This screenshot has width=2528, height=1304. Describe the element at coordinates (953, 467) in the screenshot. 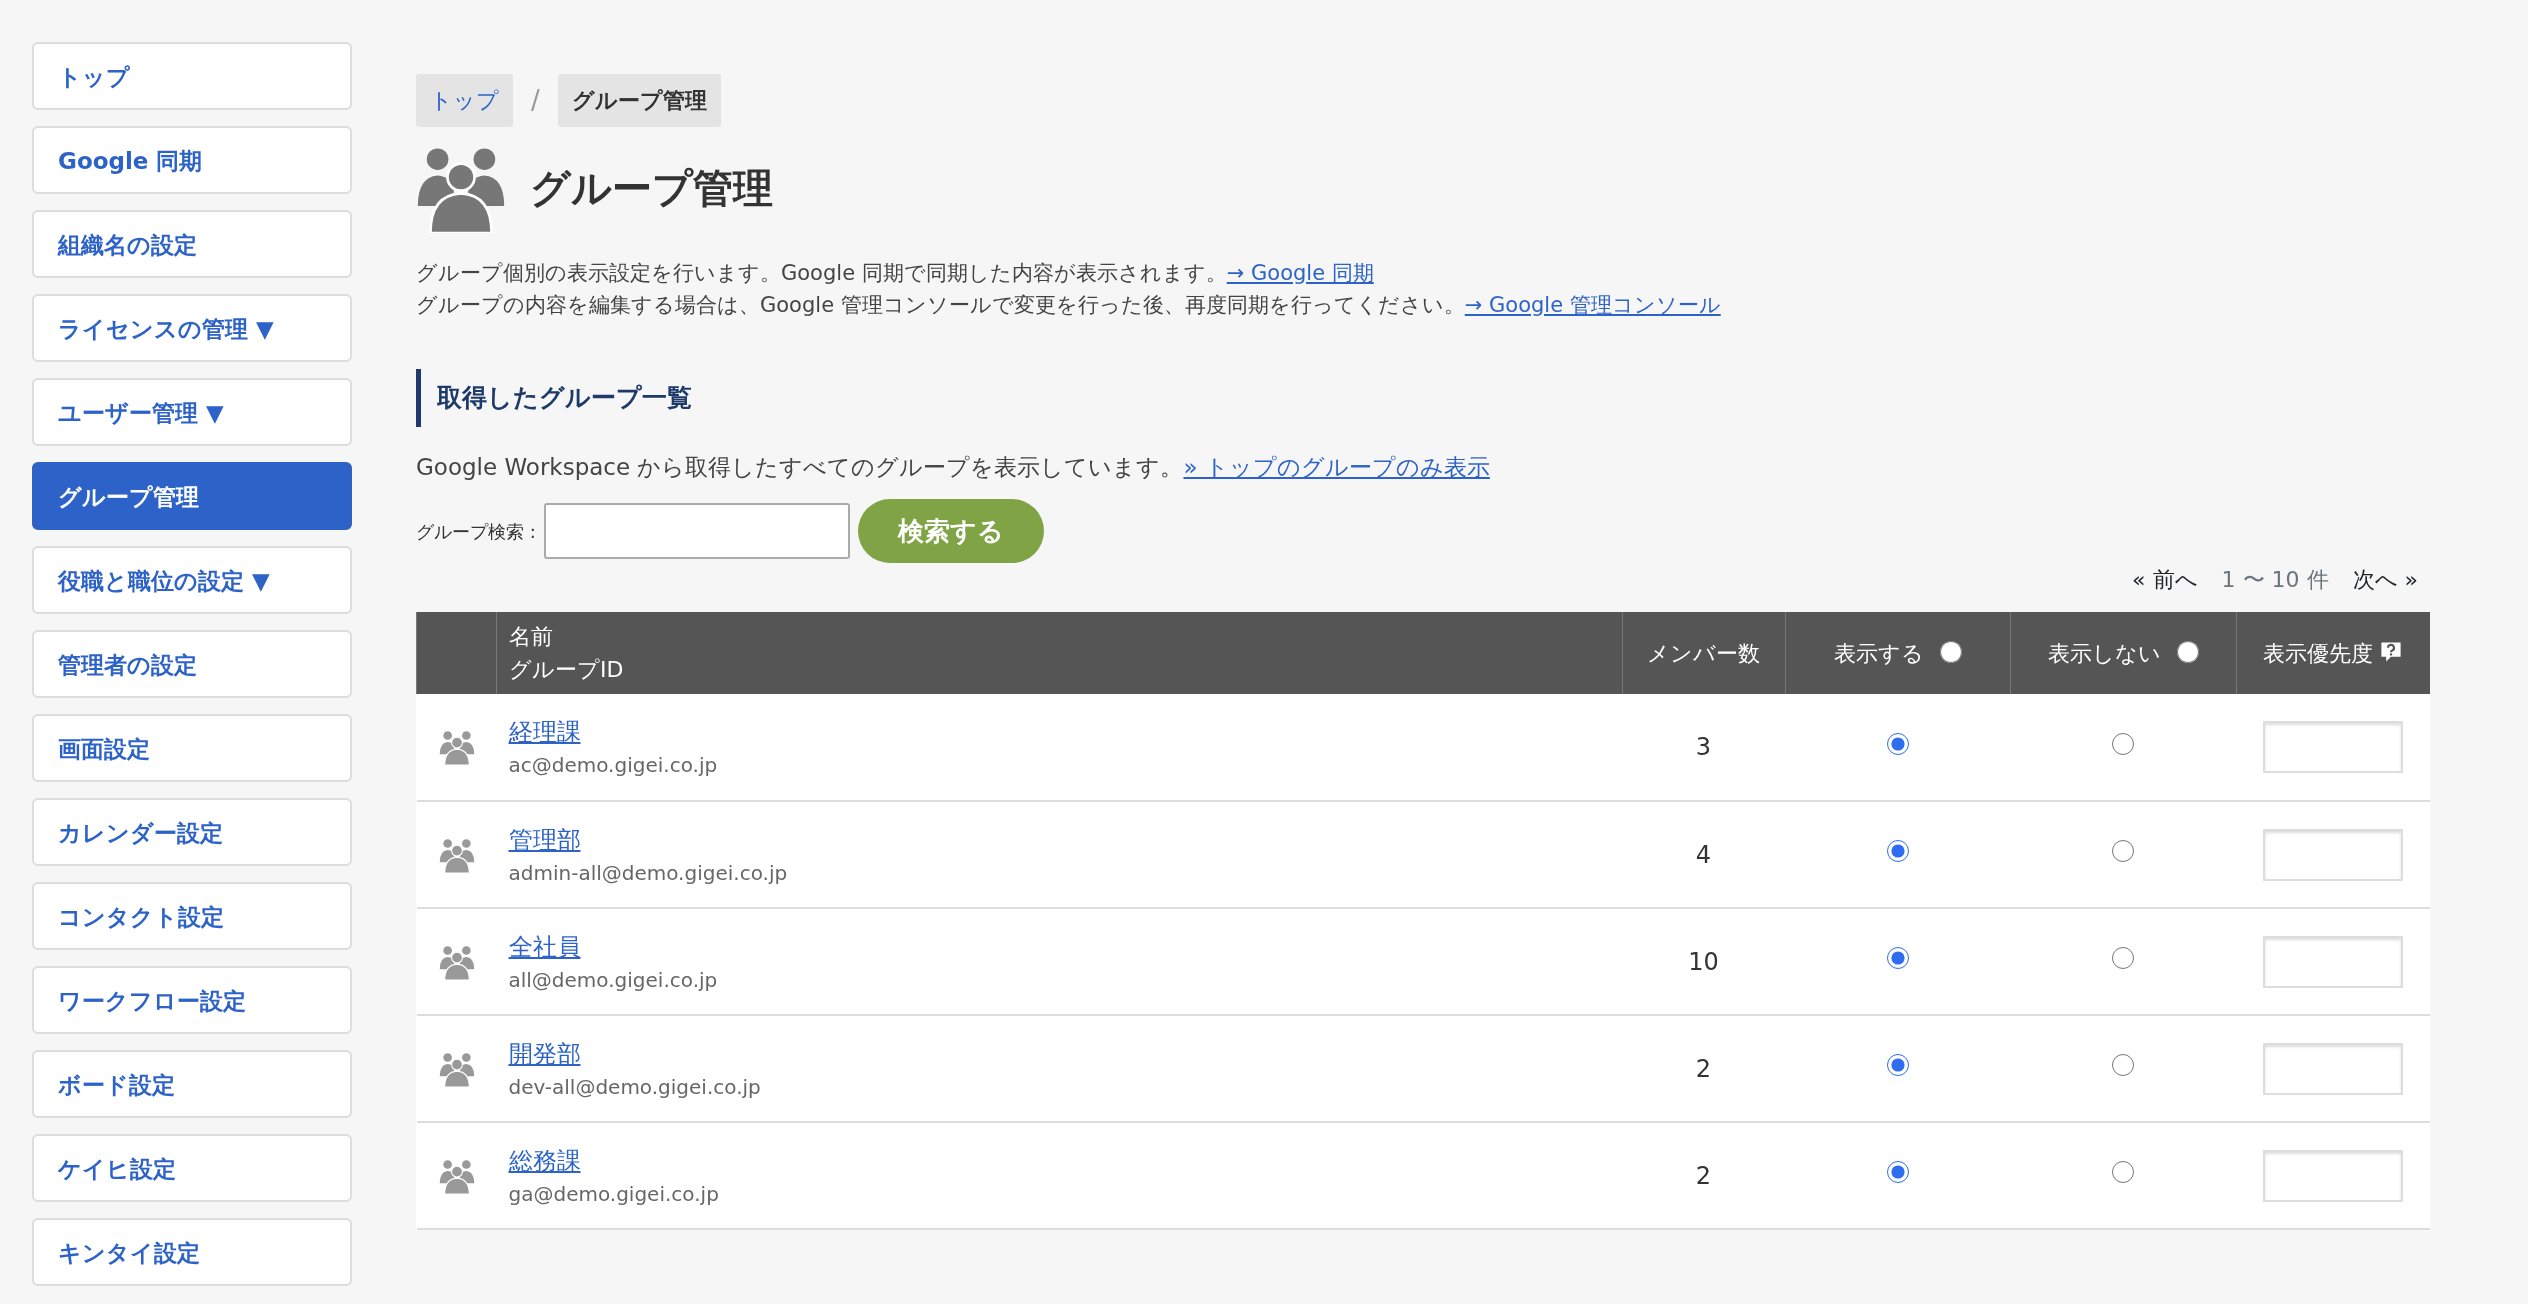

I see `section-note: Google Workspace から取得したすべてのグループを表示しています。» トップのグループのみ表示` at that location.